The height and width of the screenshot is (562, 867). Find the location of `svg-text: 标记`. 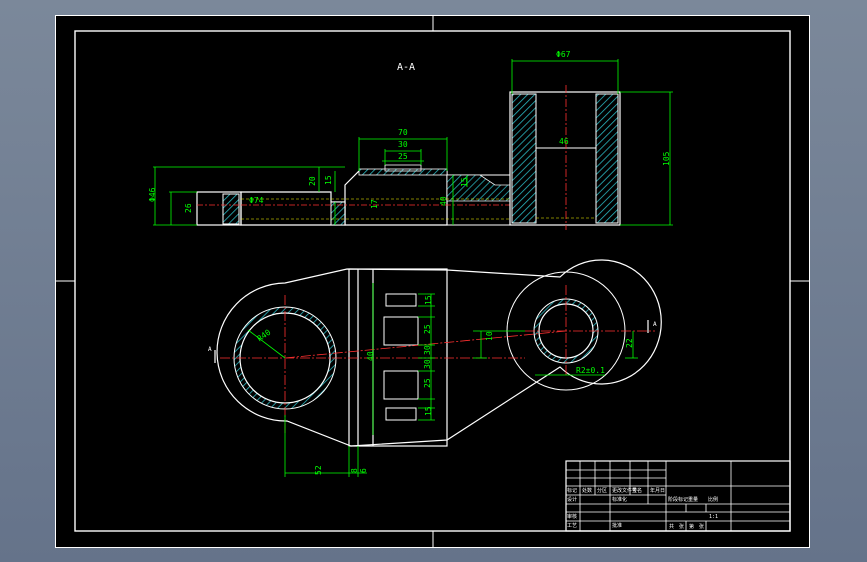

svg-text: 标记 is located at coordinates (572, 490).